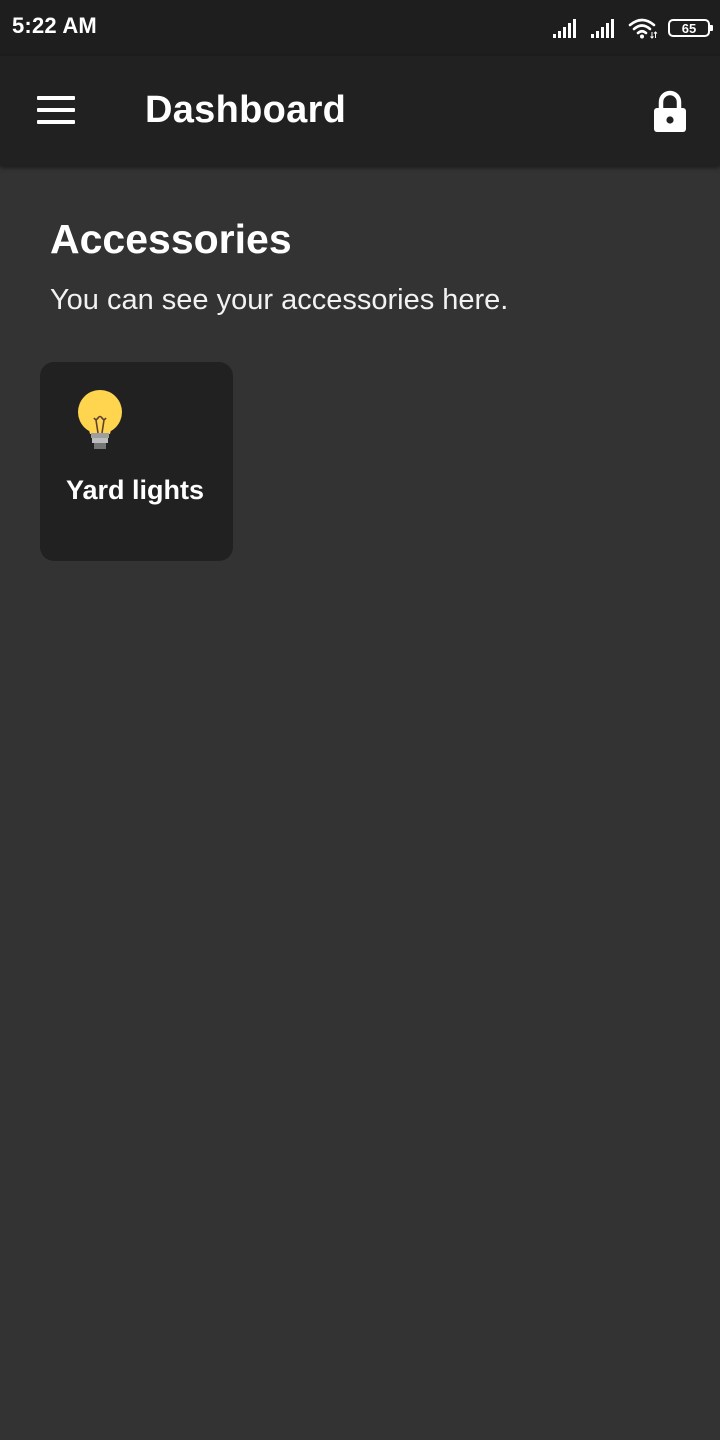 The width and height of the screenshot is (720, 1440). Describe the element at coordinates (171, 239) in the screenshot. I see `section-title: Accessories` at that location.